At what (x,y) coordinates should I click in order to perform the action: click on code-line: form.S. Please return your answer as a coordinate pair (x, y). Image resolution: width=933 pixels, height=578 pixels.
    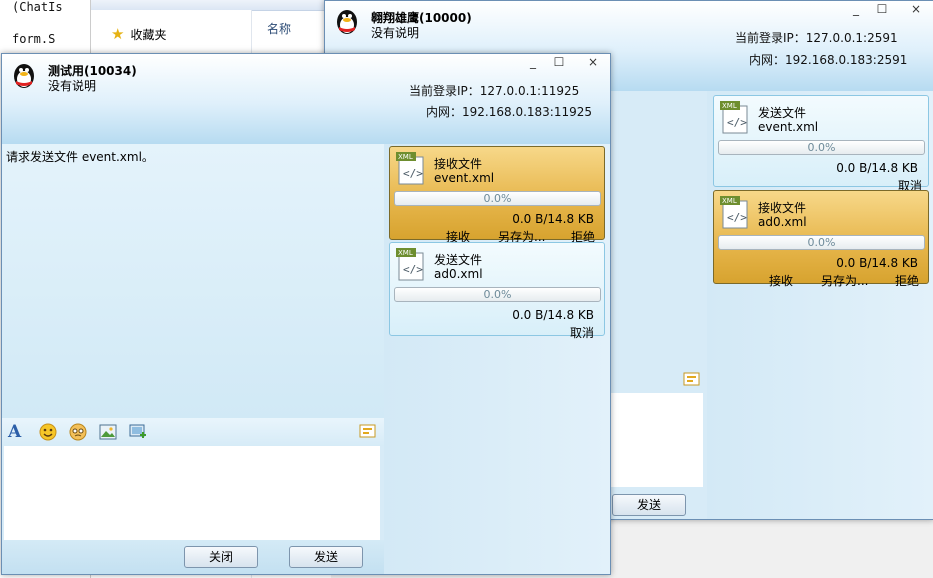
    Looking at the image, I should click on (34, 39).